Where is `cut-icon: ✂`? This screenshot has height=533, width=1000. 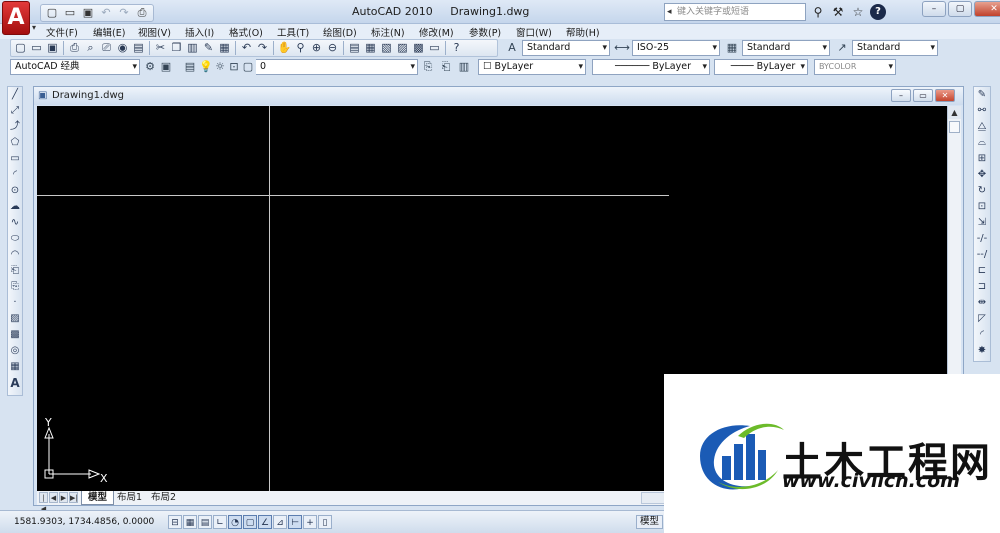 cut-icon: ✂ is located at coordinates (160, 48).